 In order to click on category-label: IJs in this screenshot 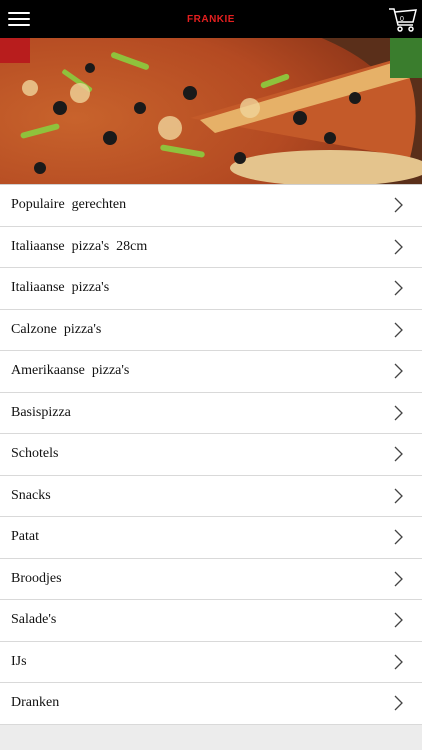, I will do `click(19, 661)`.